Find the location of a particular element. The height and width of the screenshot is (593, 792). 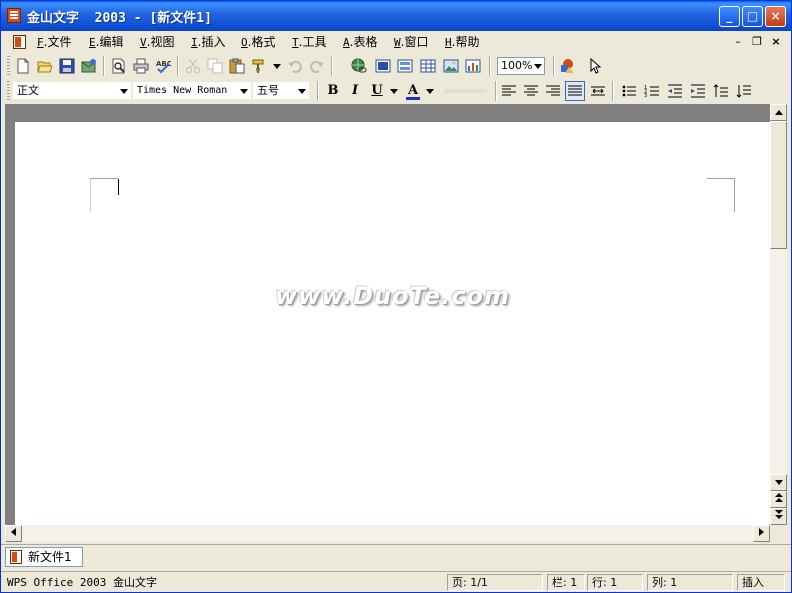

numbered-list-button: 123 is located at coordinates (652, 91).